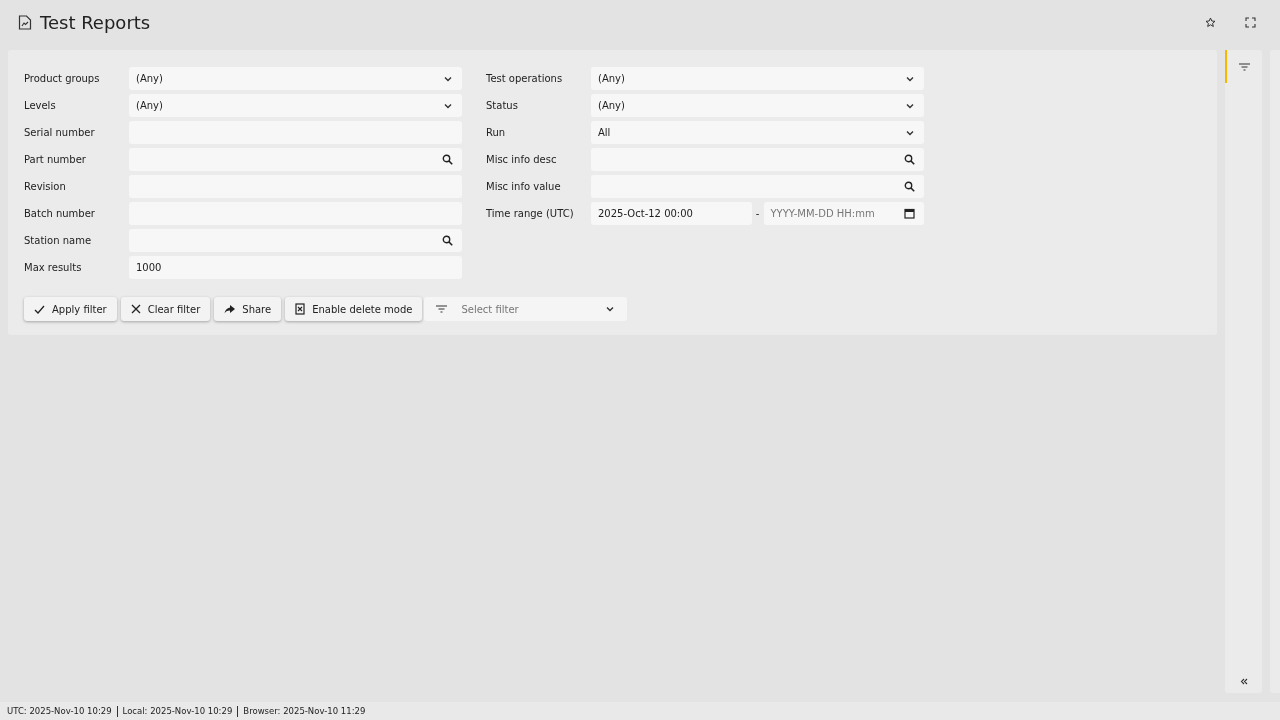 This screenshot has height=720, width=1280. I want to click on field-label: Part number, so click(55, 159).